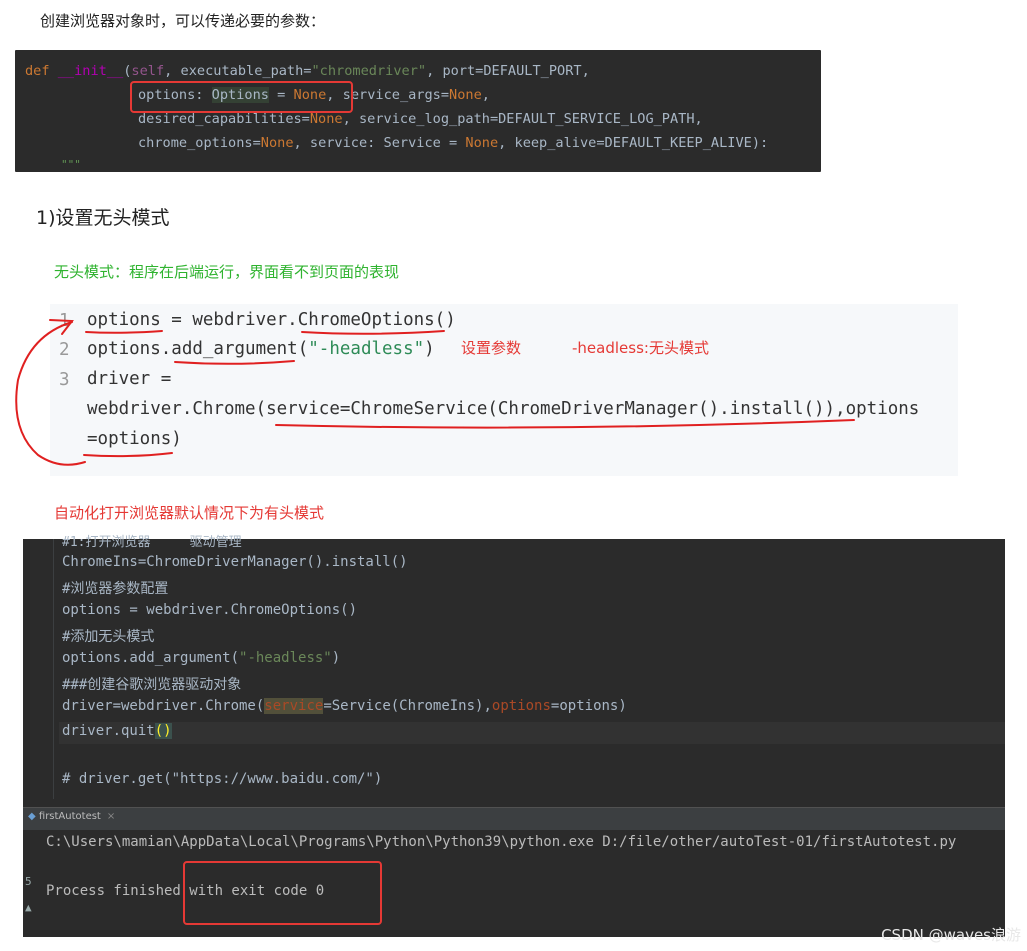 The height and width of the screenshot is (951, 1027). What do you see at coordinates (222, 779) in the screenshot?
I see `comment-line: # driver.get("https://www.baidu.com/")` at bounding box center [222, 779].